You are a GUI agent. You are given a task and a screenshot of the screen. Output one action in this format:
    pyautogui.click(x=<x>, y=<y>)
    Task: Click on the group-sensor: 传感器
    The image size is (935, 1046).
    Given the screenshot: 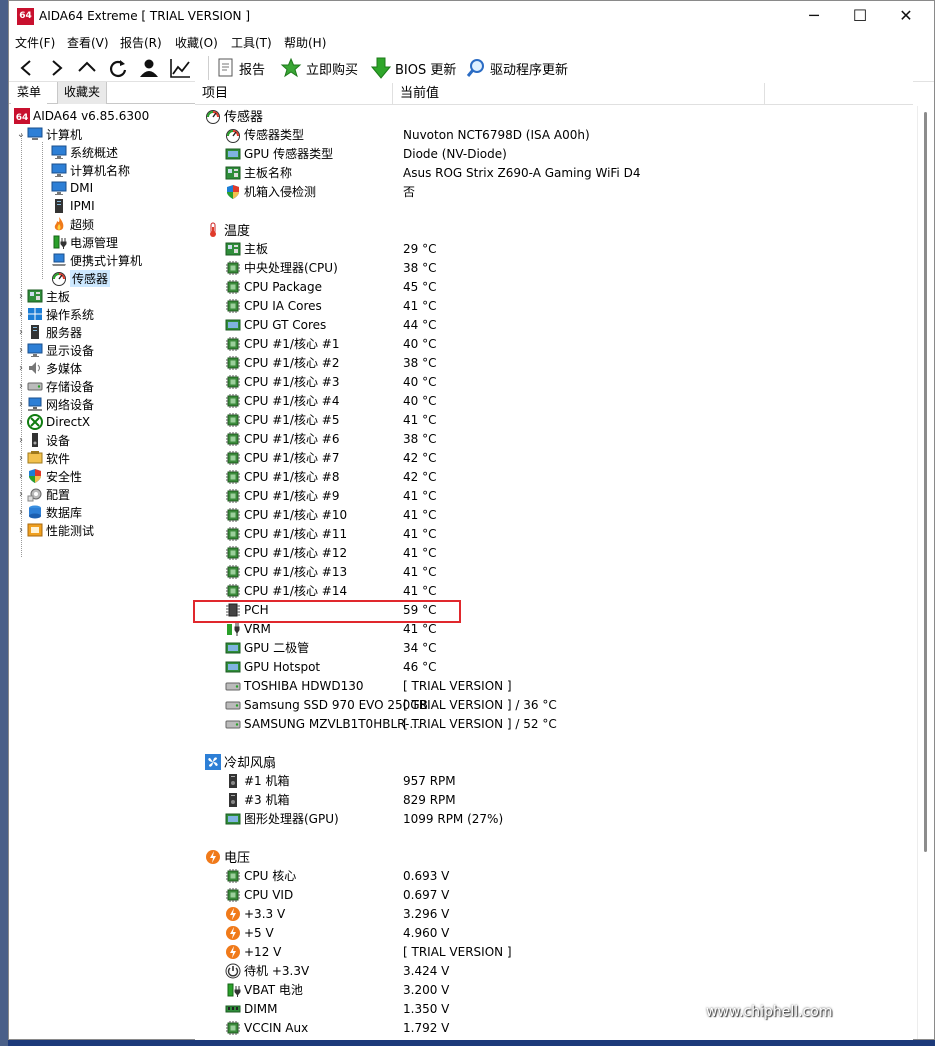 What is the action you would take?
    pyautogui.click(x=545, y=115)
    